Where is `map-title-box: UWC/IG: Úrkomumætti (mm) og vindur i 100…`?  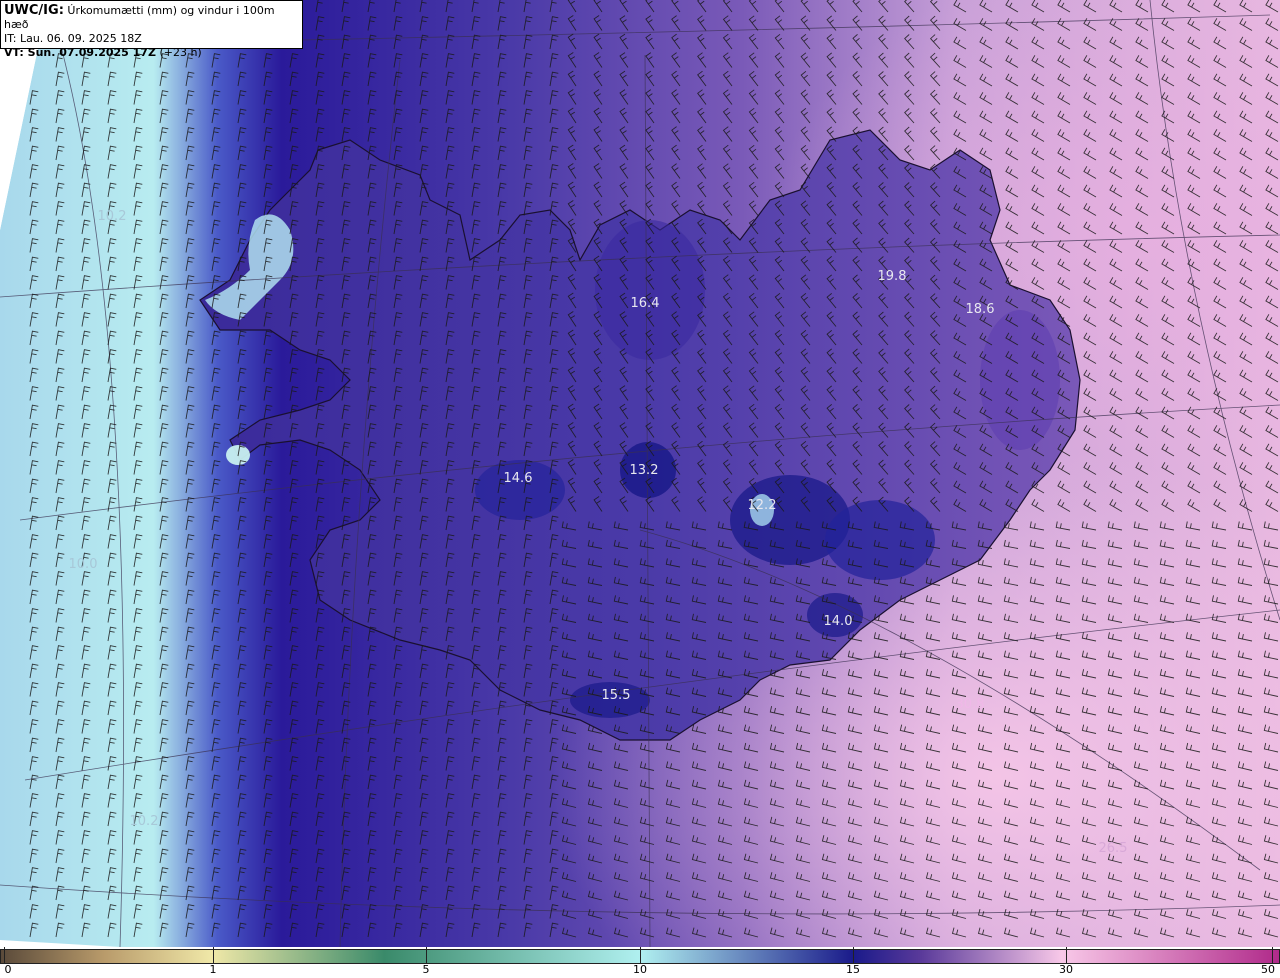
map-title-box: UWC/IG: Úrkomumætti (mm) og vindur i 100… is located at coordinates (151, 29).